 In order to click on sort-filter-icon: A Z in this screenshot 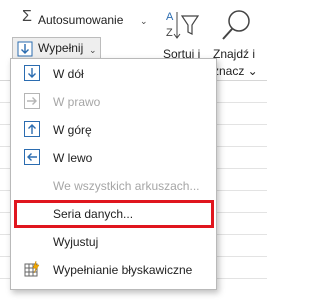, I will do `click(183, 28)`.